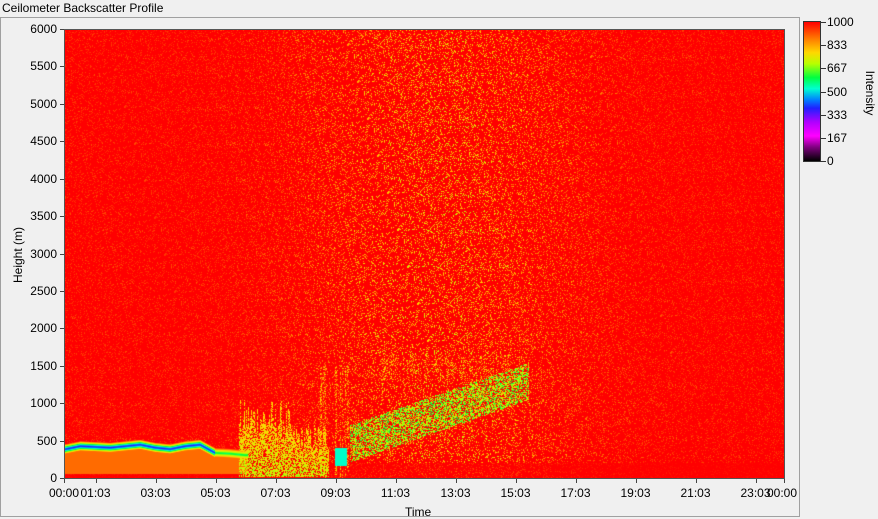 Image resolution: width=878 pixels, height=519 pixels. What do you see at coordinates (418, 512) in the screenshot?
I see `x-axis-label: Time` at bounding box center [418, 512].